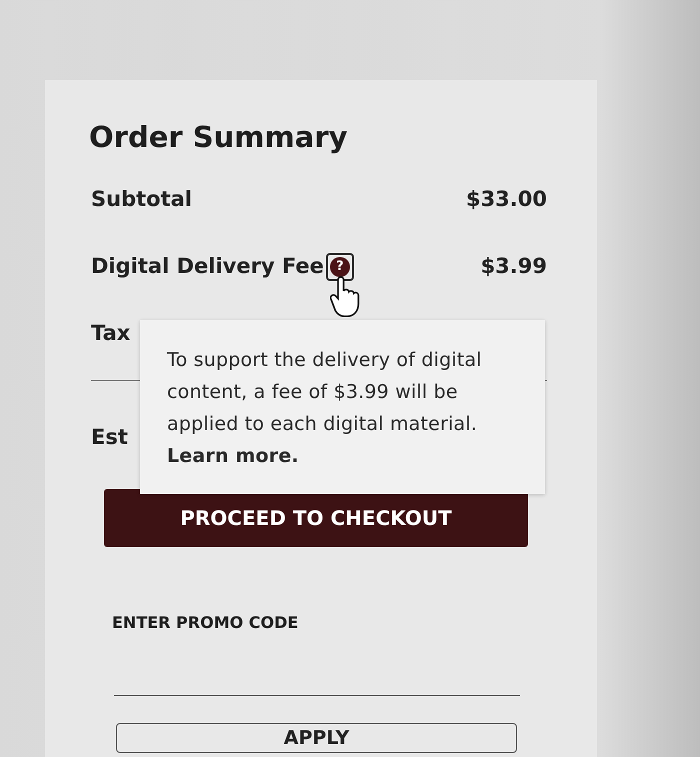  I want to click on checkout-button: PROCEED TO CHECKOUT, so click(316, 518).